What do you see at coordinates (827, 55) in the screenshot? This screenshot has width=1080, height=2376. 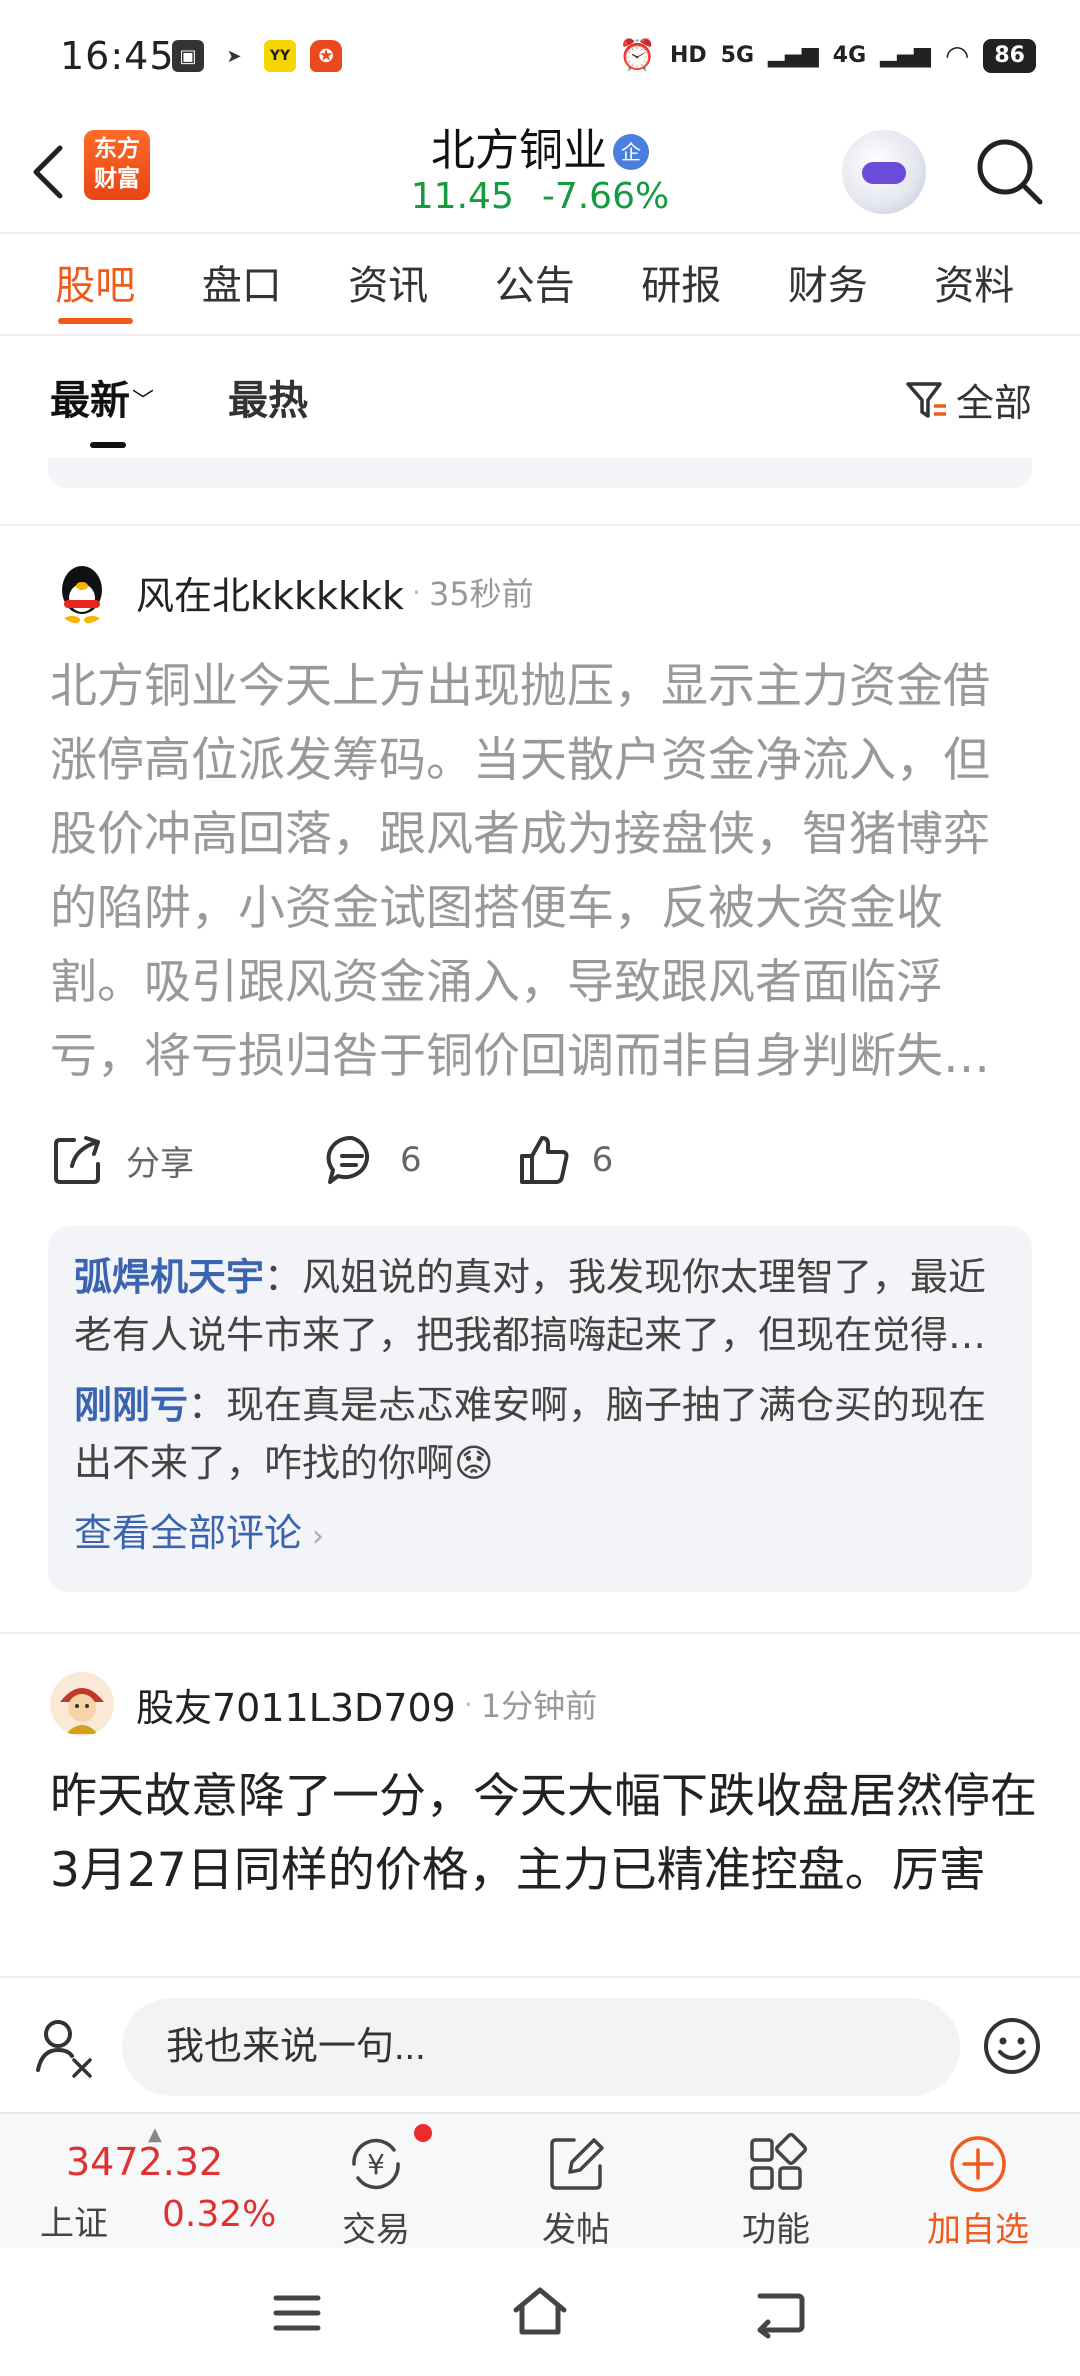 I see `status-right-icons: ⏰ HD 5G ▂▄▆ 4G ▂▄▆ ◠ 86` at bounding box center [827, 55].